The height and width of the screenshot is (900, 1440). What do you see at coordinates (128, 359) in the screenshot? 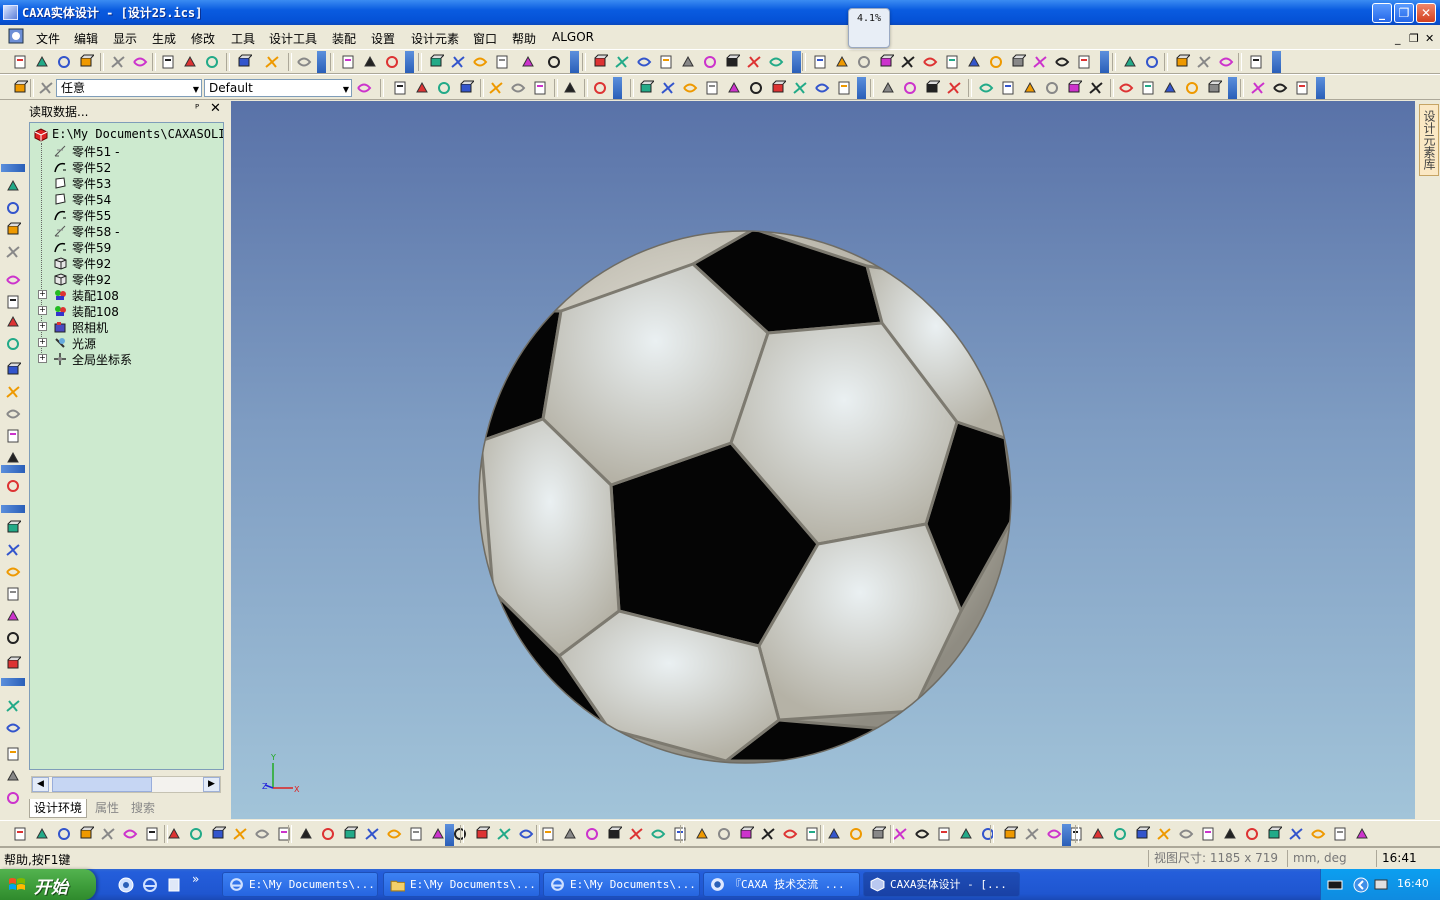
I see `tree-item: + 全局坐标系` at bounding box center [128, 359].